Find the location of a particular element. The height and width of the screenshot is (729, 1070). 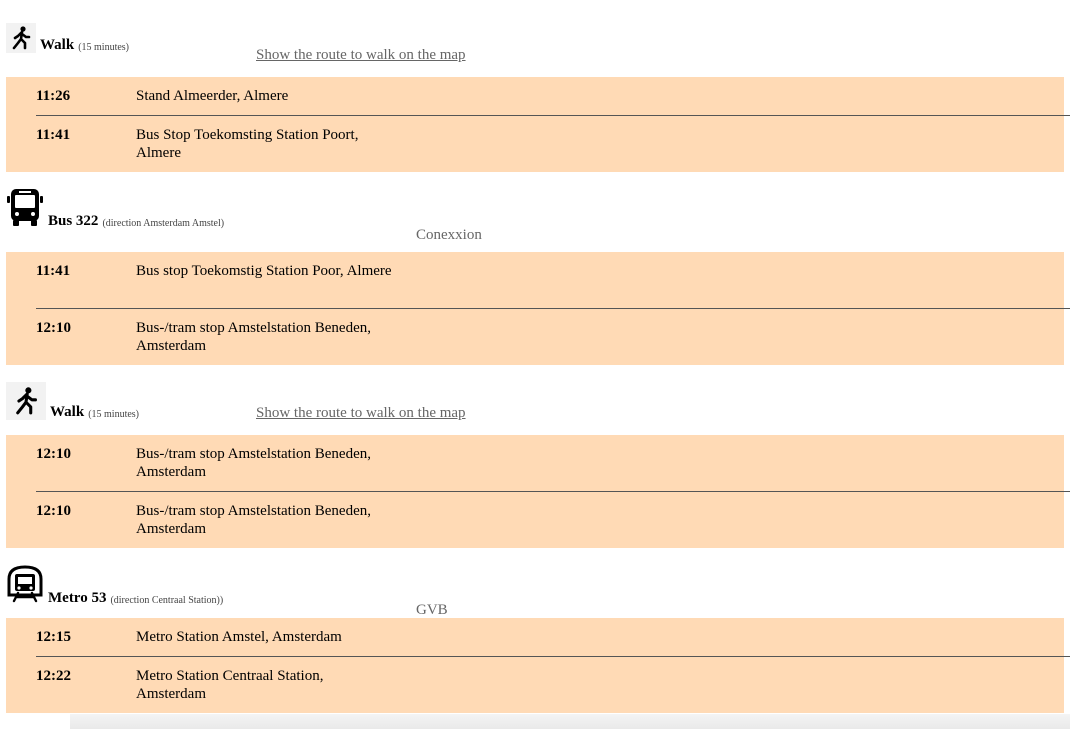

page-bottom-edge is located at coordinates (570, 721).